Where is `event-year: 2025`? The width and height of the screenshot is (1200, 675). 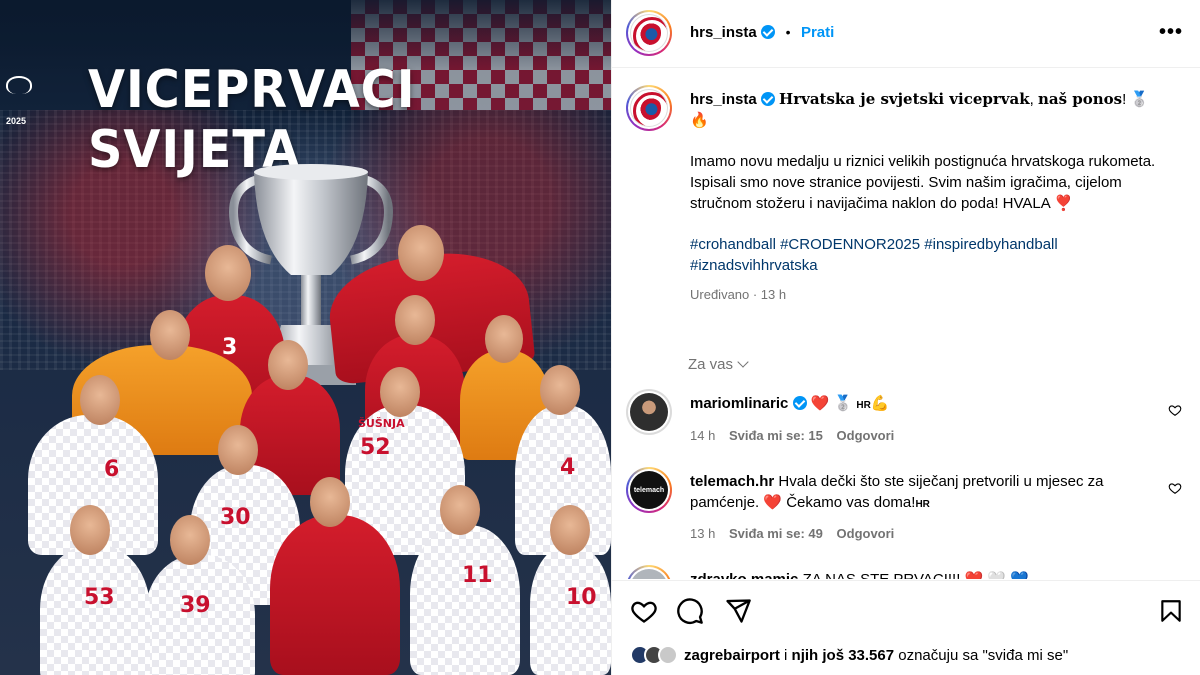
event-year: 2025 is located at coordinates (16, 121).